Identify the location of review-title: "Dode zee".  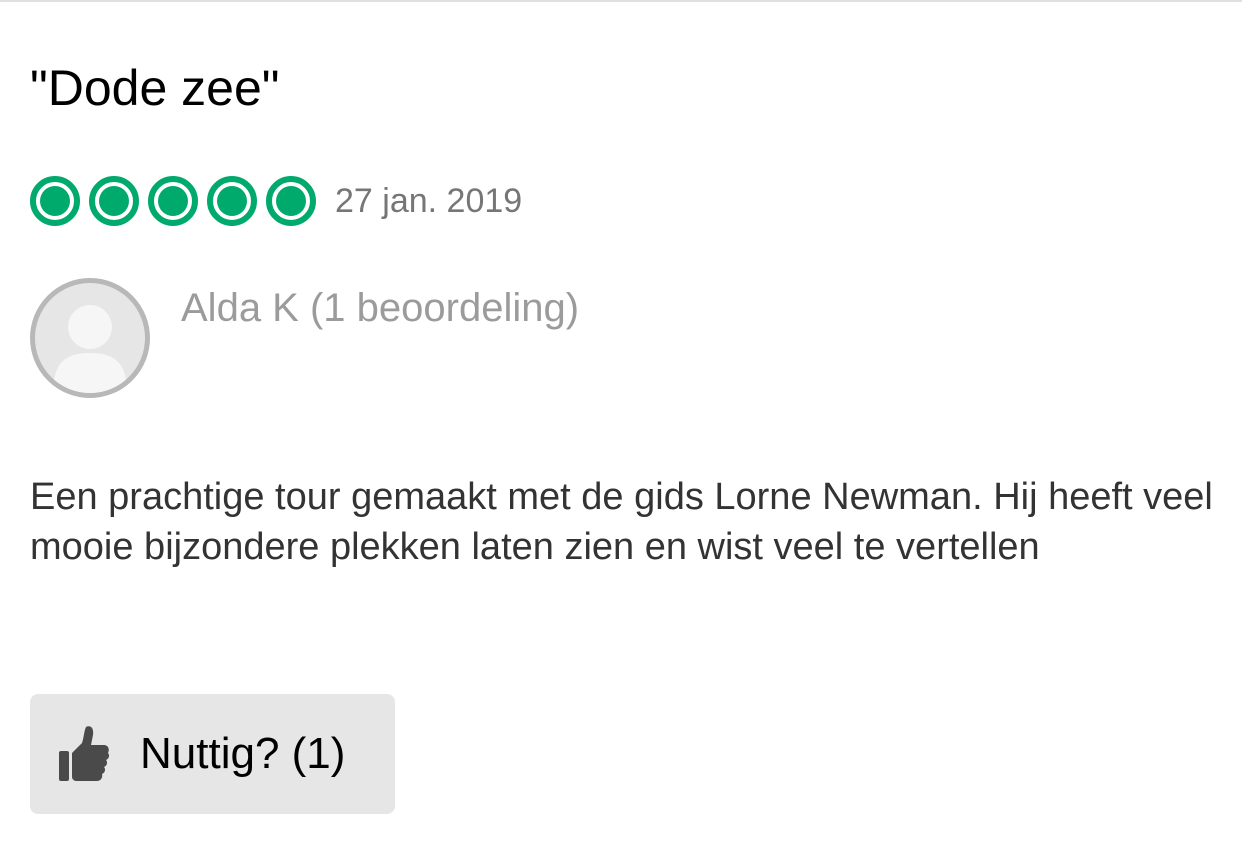
(155, 88).